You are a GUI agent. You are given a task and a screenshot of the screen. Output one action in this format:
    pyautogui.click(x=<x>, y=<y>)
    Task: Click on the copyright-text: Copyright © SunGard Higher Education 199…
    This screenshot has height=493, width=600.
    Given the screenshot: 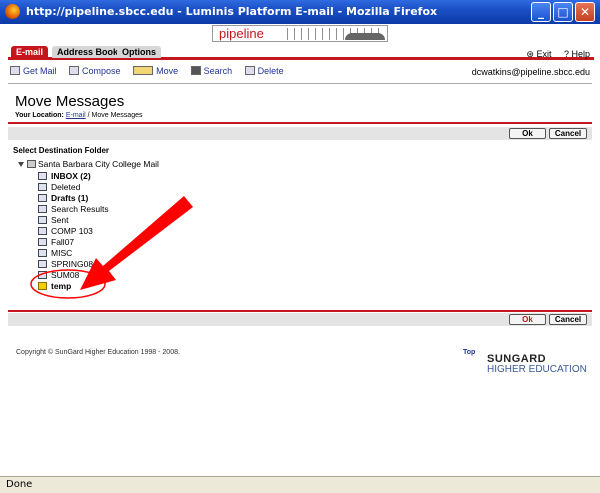 What is the action you would take?
    pyautogui.click(x=98, y=352)
    